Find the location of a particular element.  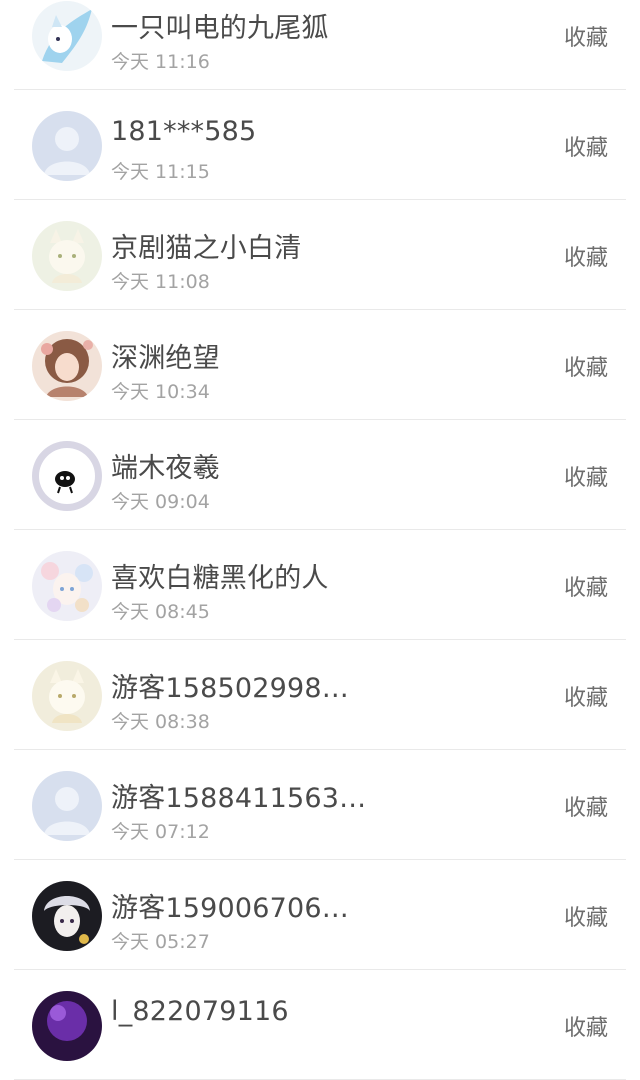

list-item: 京剧猫之小白清 今天 11:08 收藏 is located at coordinates (320, 255).